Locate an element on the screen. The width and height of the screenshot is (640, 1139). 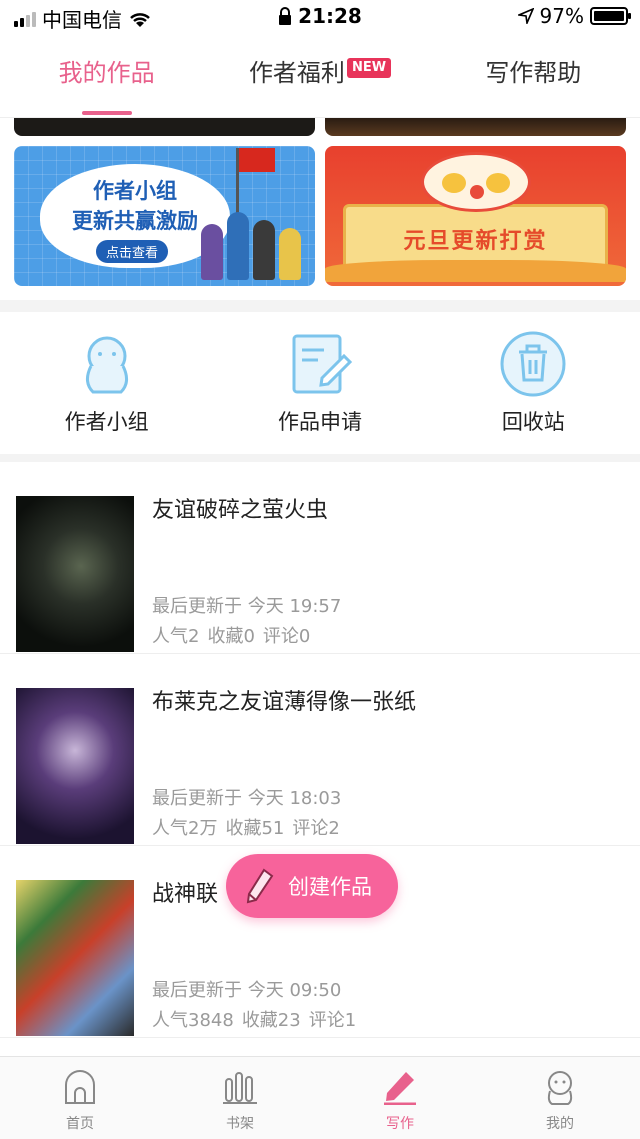
comments: 评论2 is located at coordinates (316, 828).